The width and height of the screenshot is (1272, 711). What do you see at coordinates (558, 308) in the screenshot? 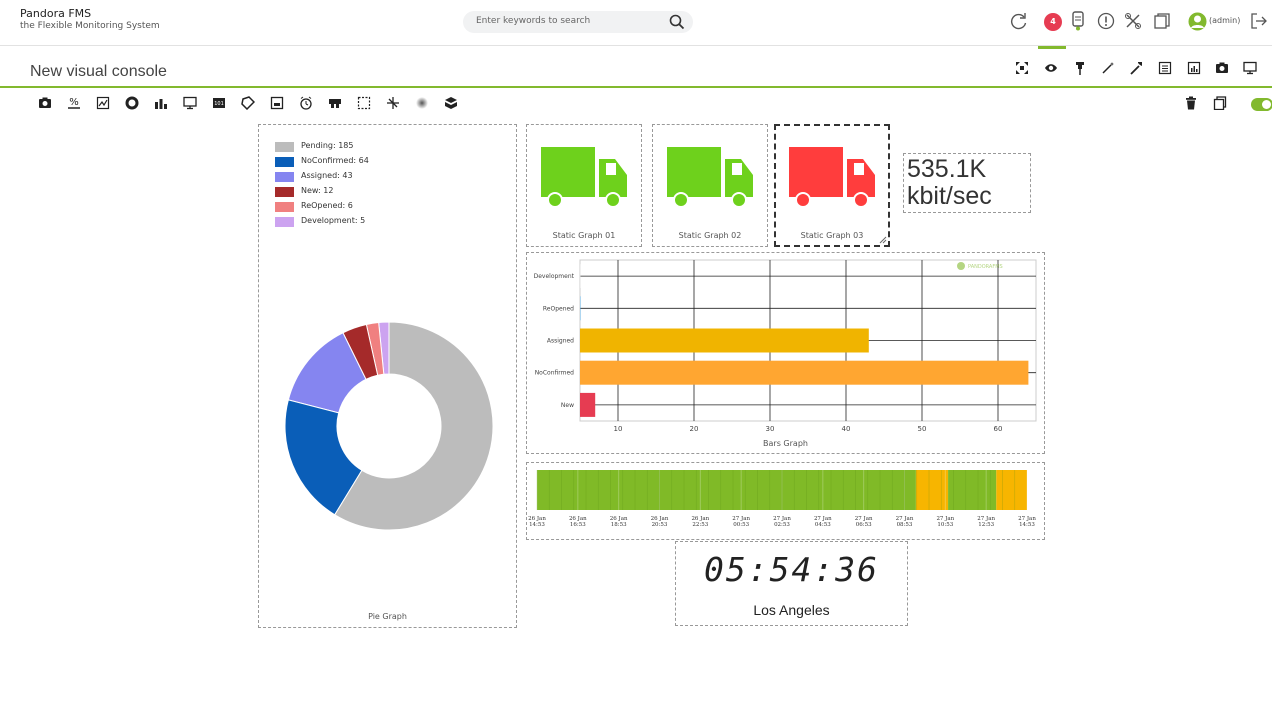
I see `y-tick-label: ReOpened` at bounding box center [558, 308].